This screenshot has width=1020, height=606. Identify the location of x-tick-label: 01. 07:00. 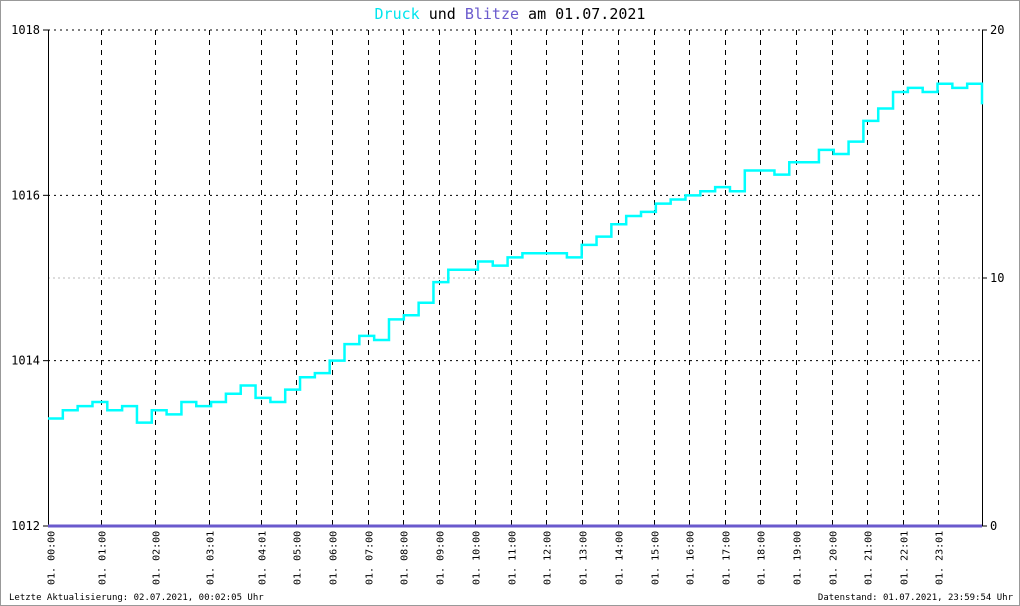
(370, 558).